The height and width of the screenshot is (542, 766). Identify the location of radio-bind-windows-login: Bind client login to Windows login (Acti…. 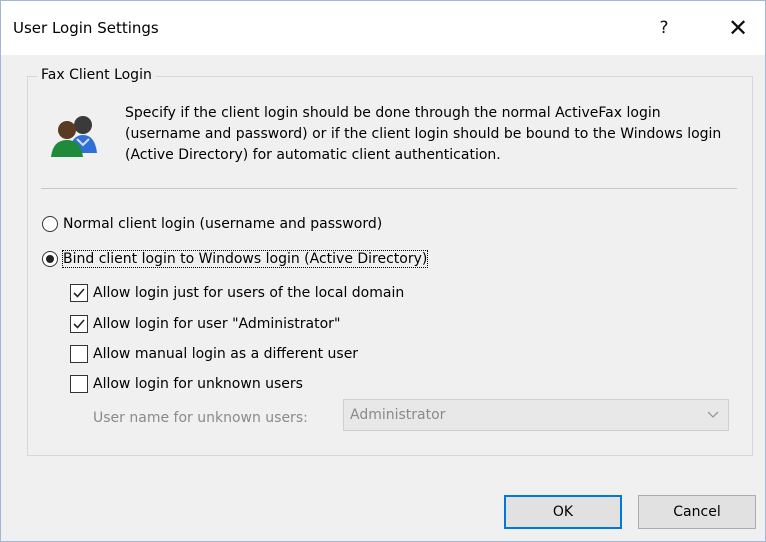
(235, 259).